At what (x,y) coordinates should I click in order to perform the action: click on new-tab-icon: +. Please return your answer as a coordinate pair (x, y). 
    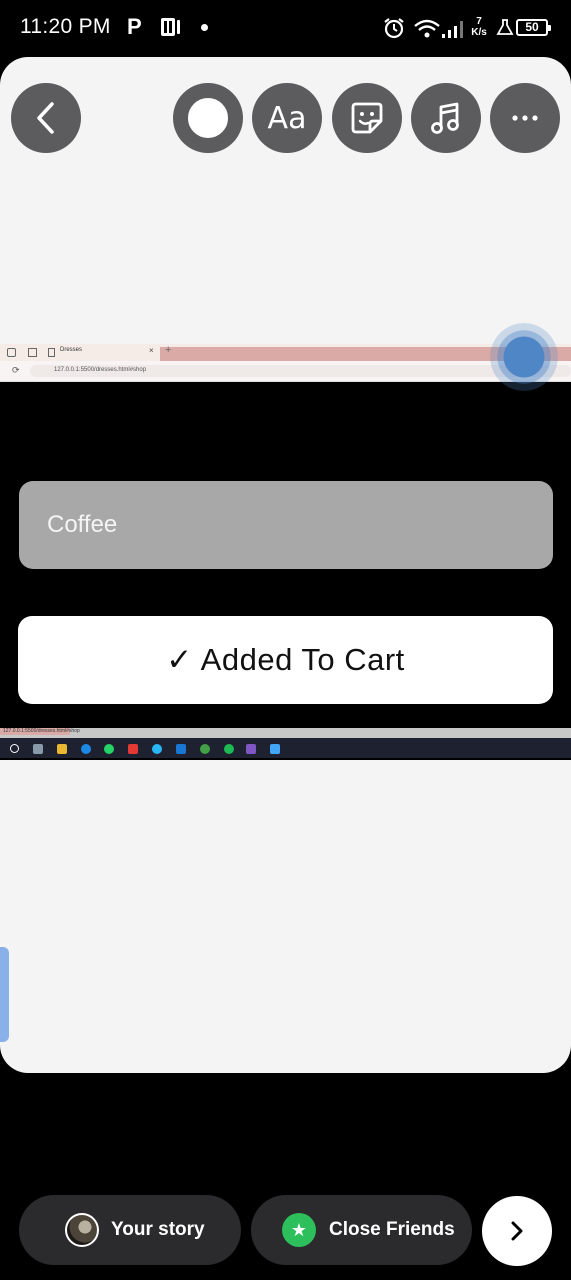
    Looking at the image, I should click on (168, 350).